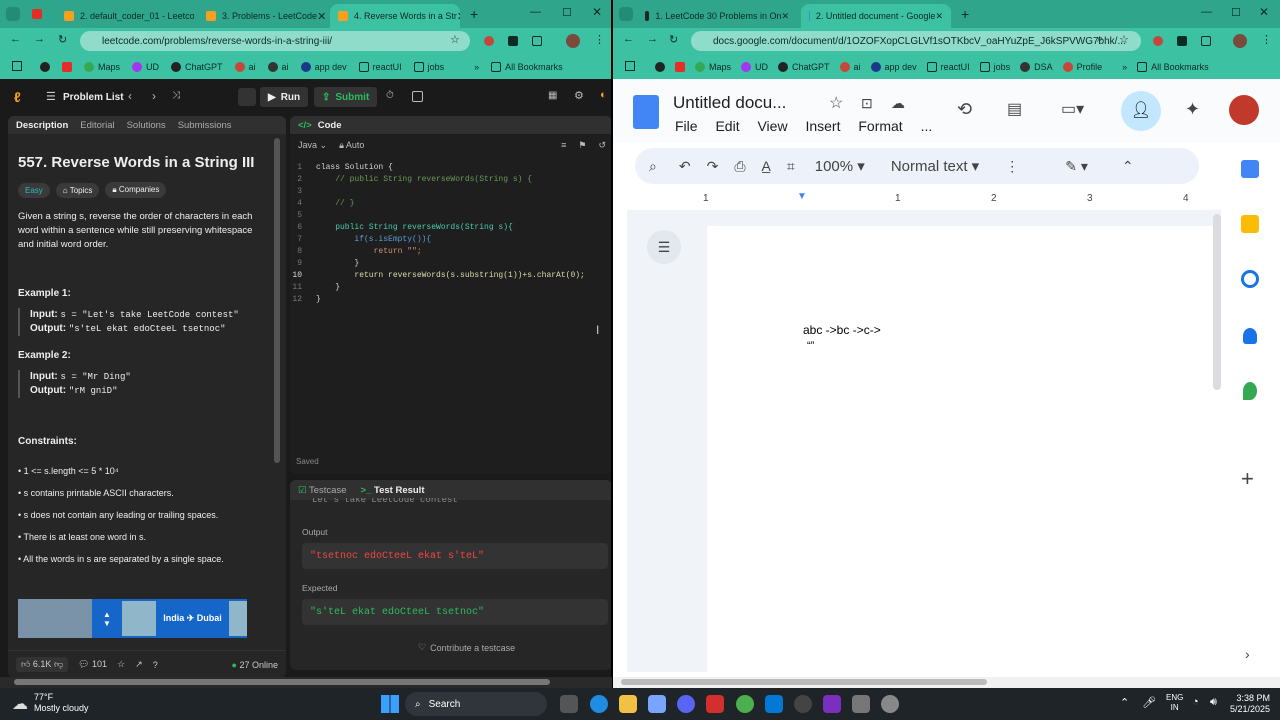  What do you see at coordinates (646, 112) in the screenshot?
I see `docs-logo-icon` at bounding box center [646, 112].